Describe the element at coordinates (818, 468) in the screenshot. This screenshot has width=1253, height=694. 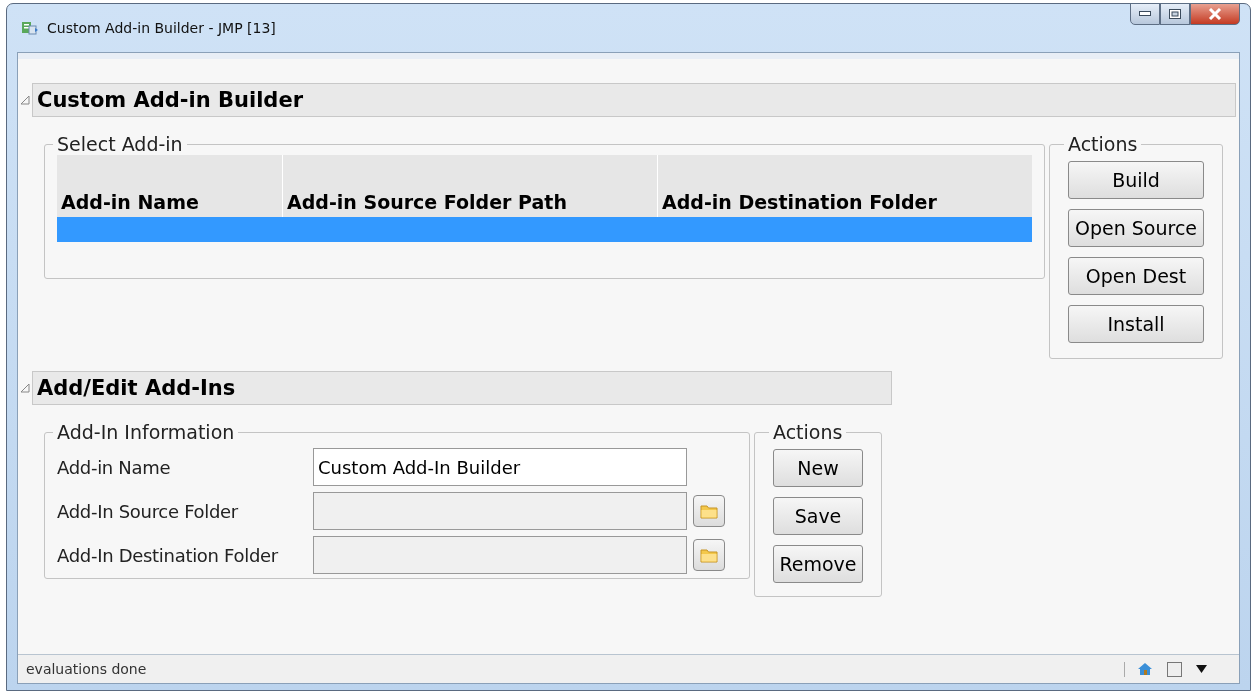
I see `action-button: New` at that location.